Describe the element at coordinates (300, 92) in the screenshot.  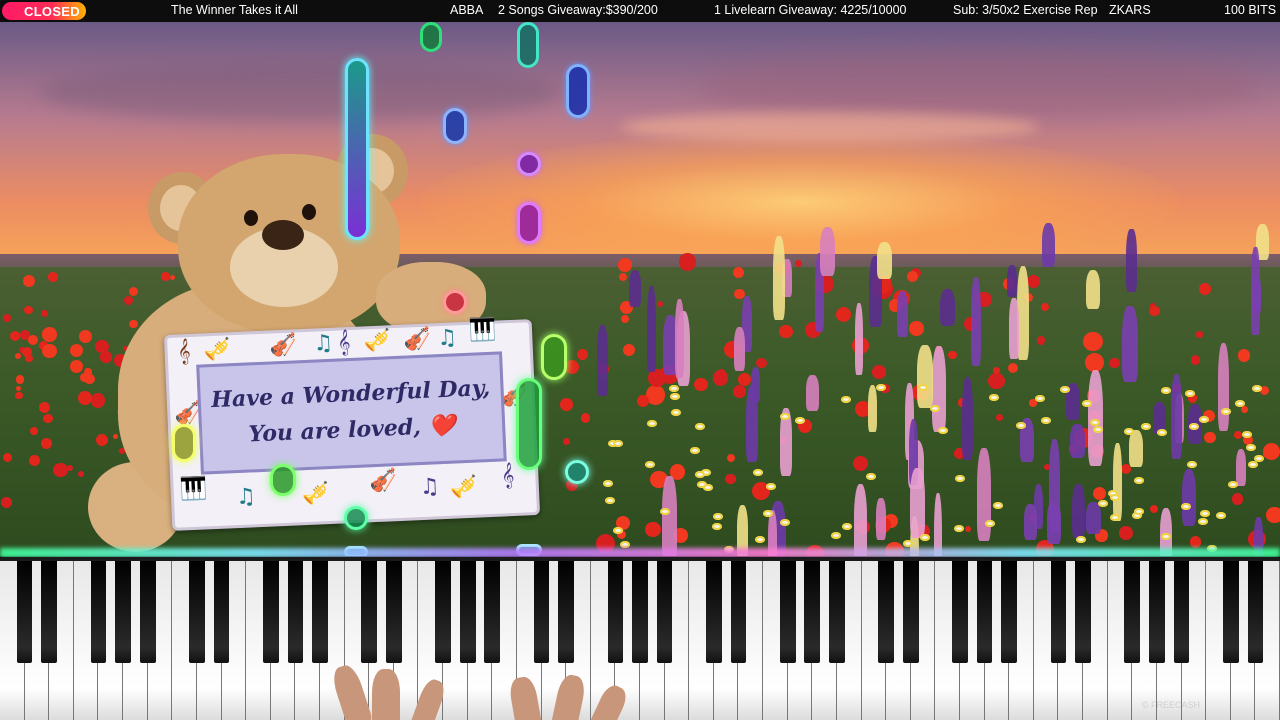
I see `cloud` at that location.